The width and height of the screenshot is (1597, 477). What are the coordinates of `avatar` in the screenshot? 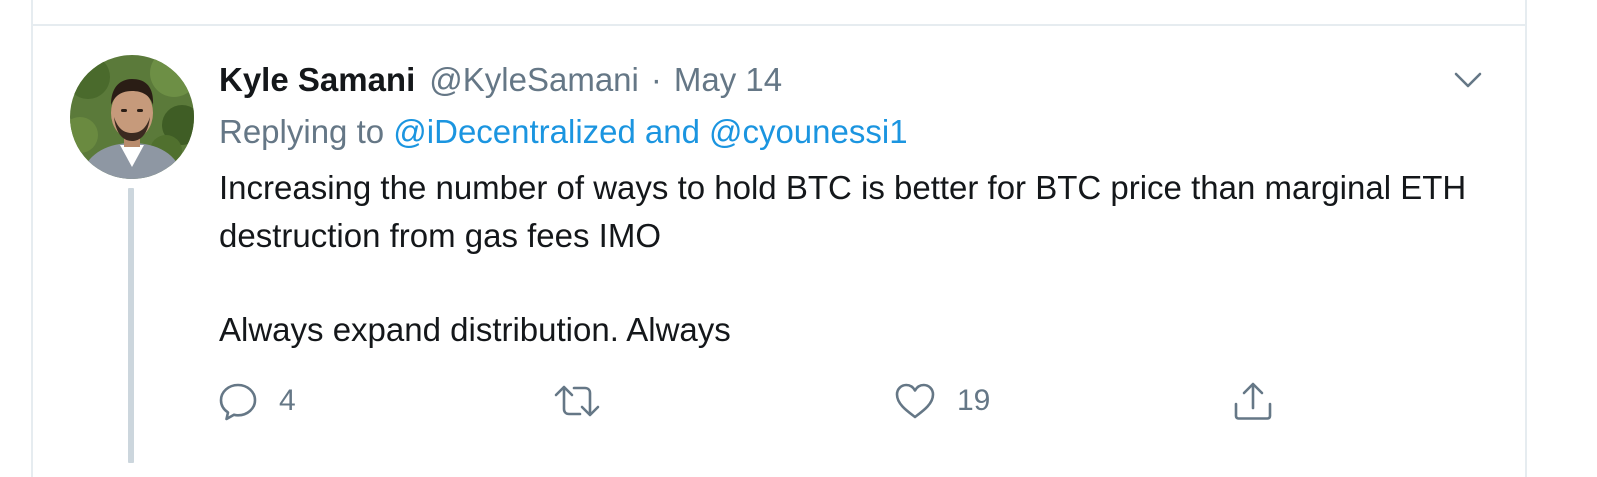 It's located at (132, 117).